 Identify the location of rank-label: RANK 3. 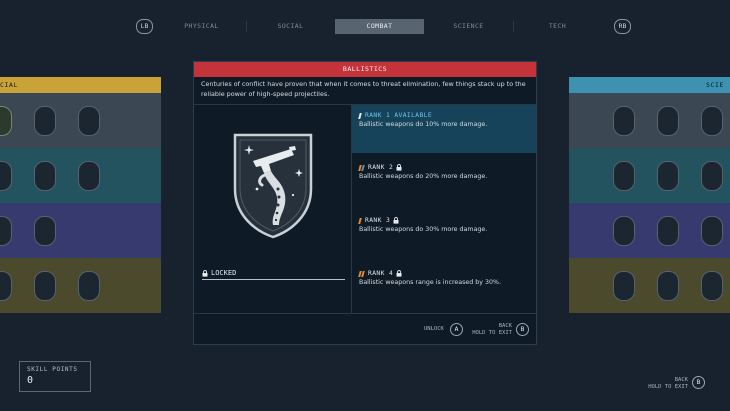
(378, 220).